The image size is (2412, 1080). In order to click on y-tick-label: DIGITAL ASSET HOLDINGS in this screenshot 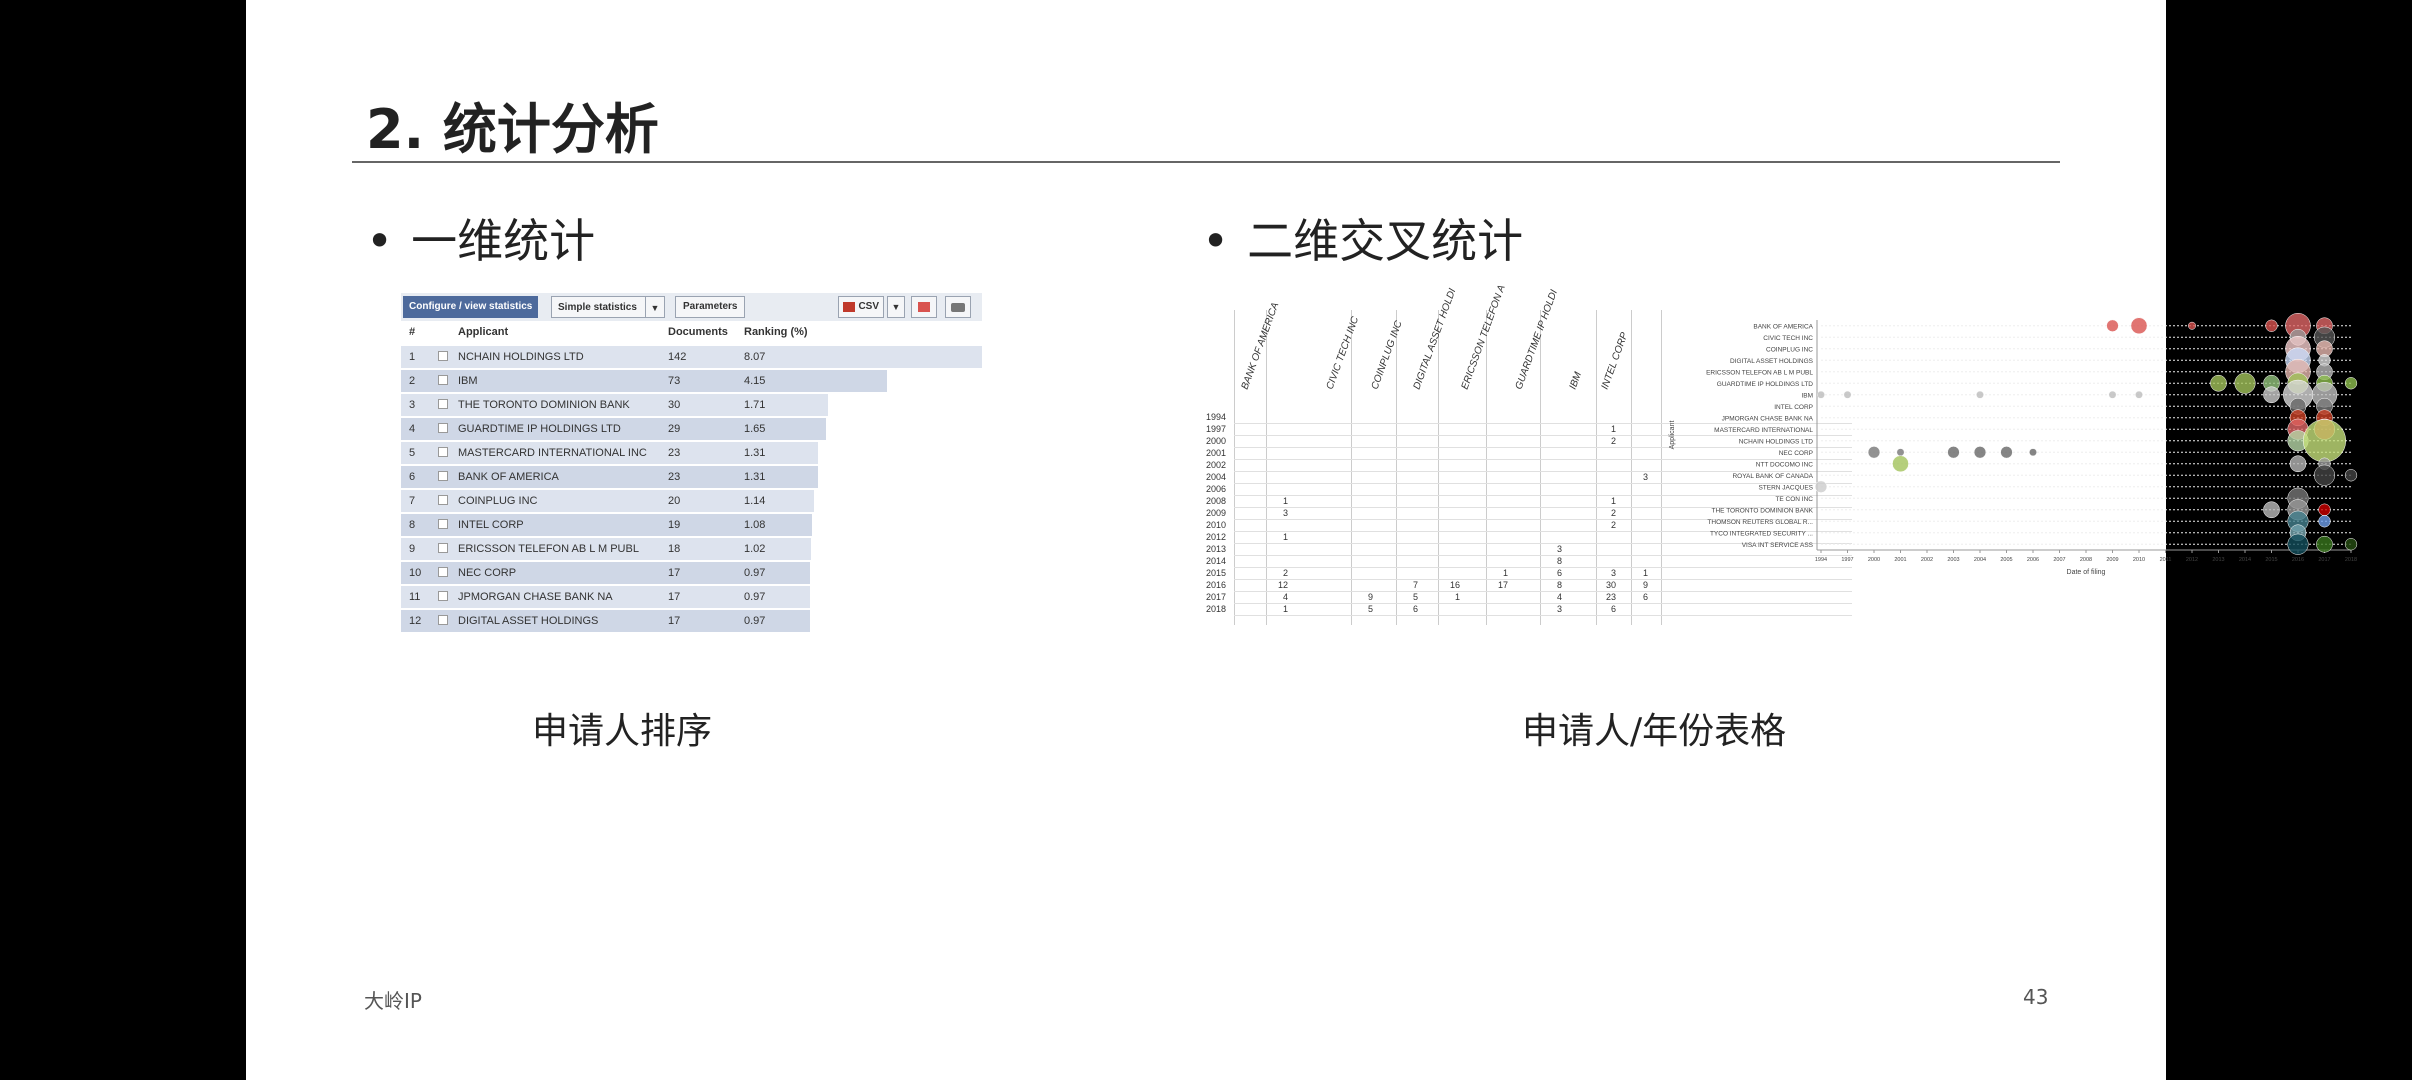, I will do `click(1772, 361)`.